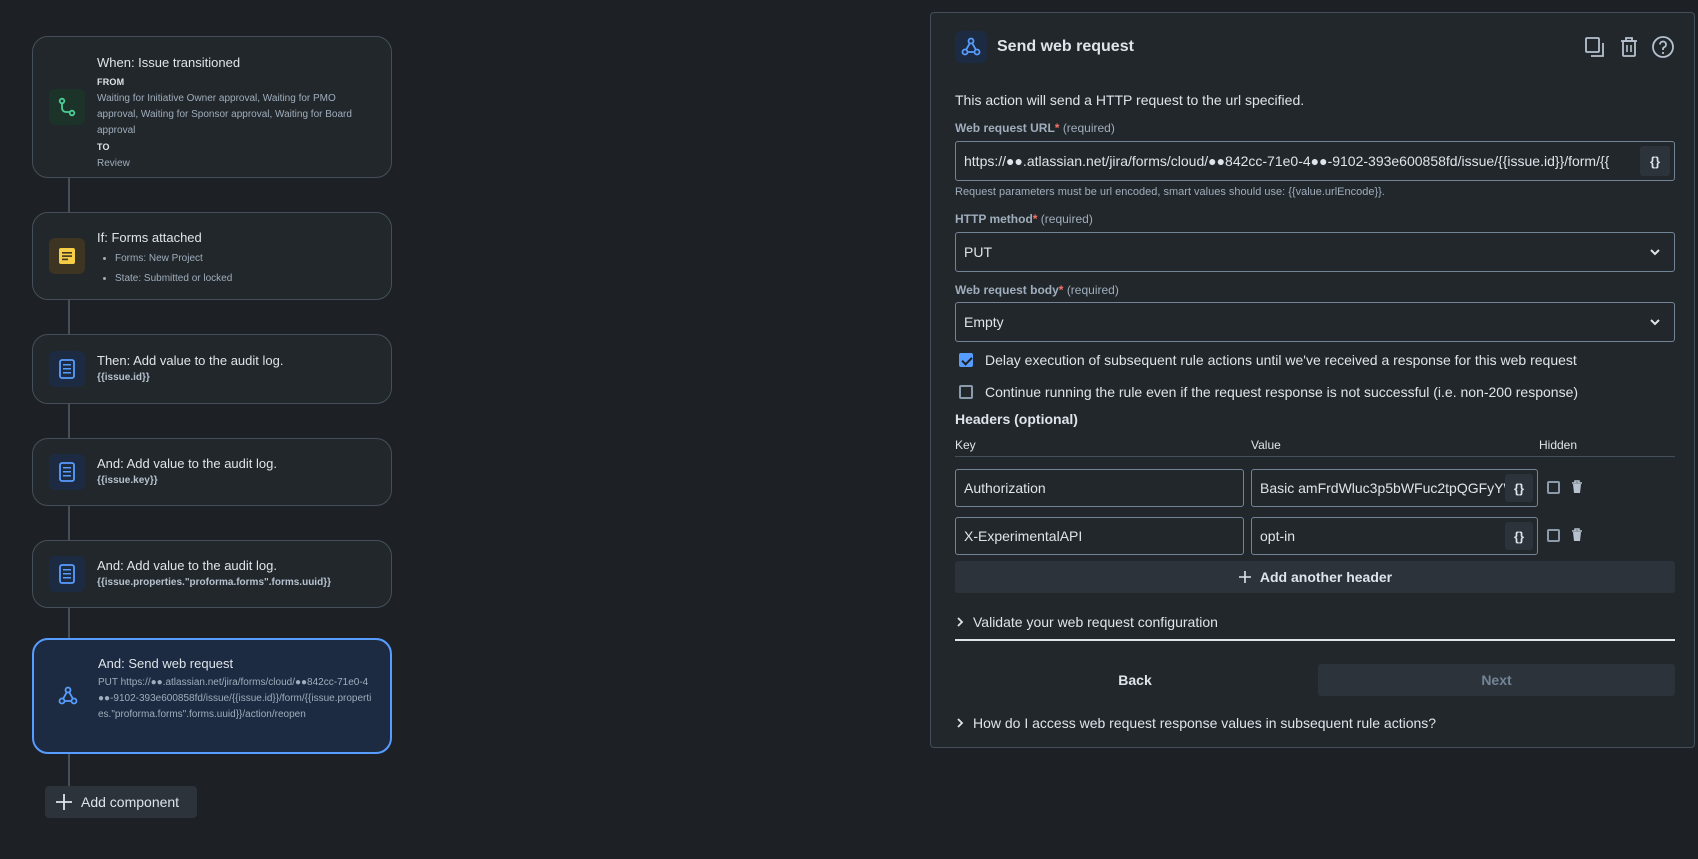 This screenshot has width=1698, height=859. Describe the element at coordinates (1388, 488) in the screenshot. I see `header-value-text: Basic amFrdWluc3p5bWFuc2tpQGFyYW` at that location.